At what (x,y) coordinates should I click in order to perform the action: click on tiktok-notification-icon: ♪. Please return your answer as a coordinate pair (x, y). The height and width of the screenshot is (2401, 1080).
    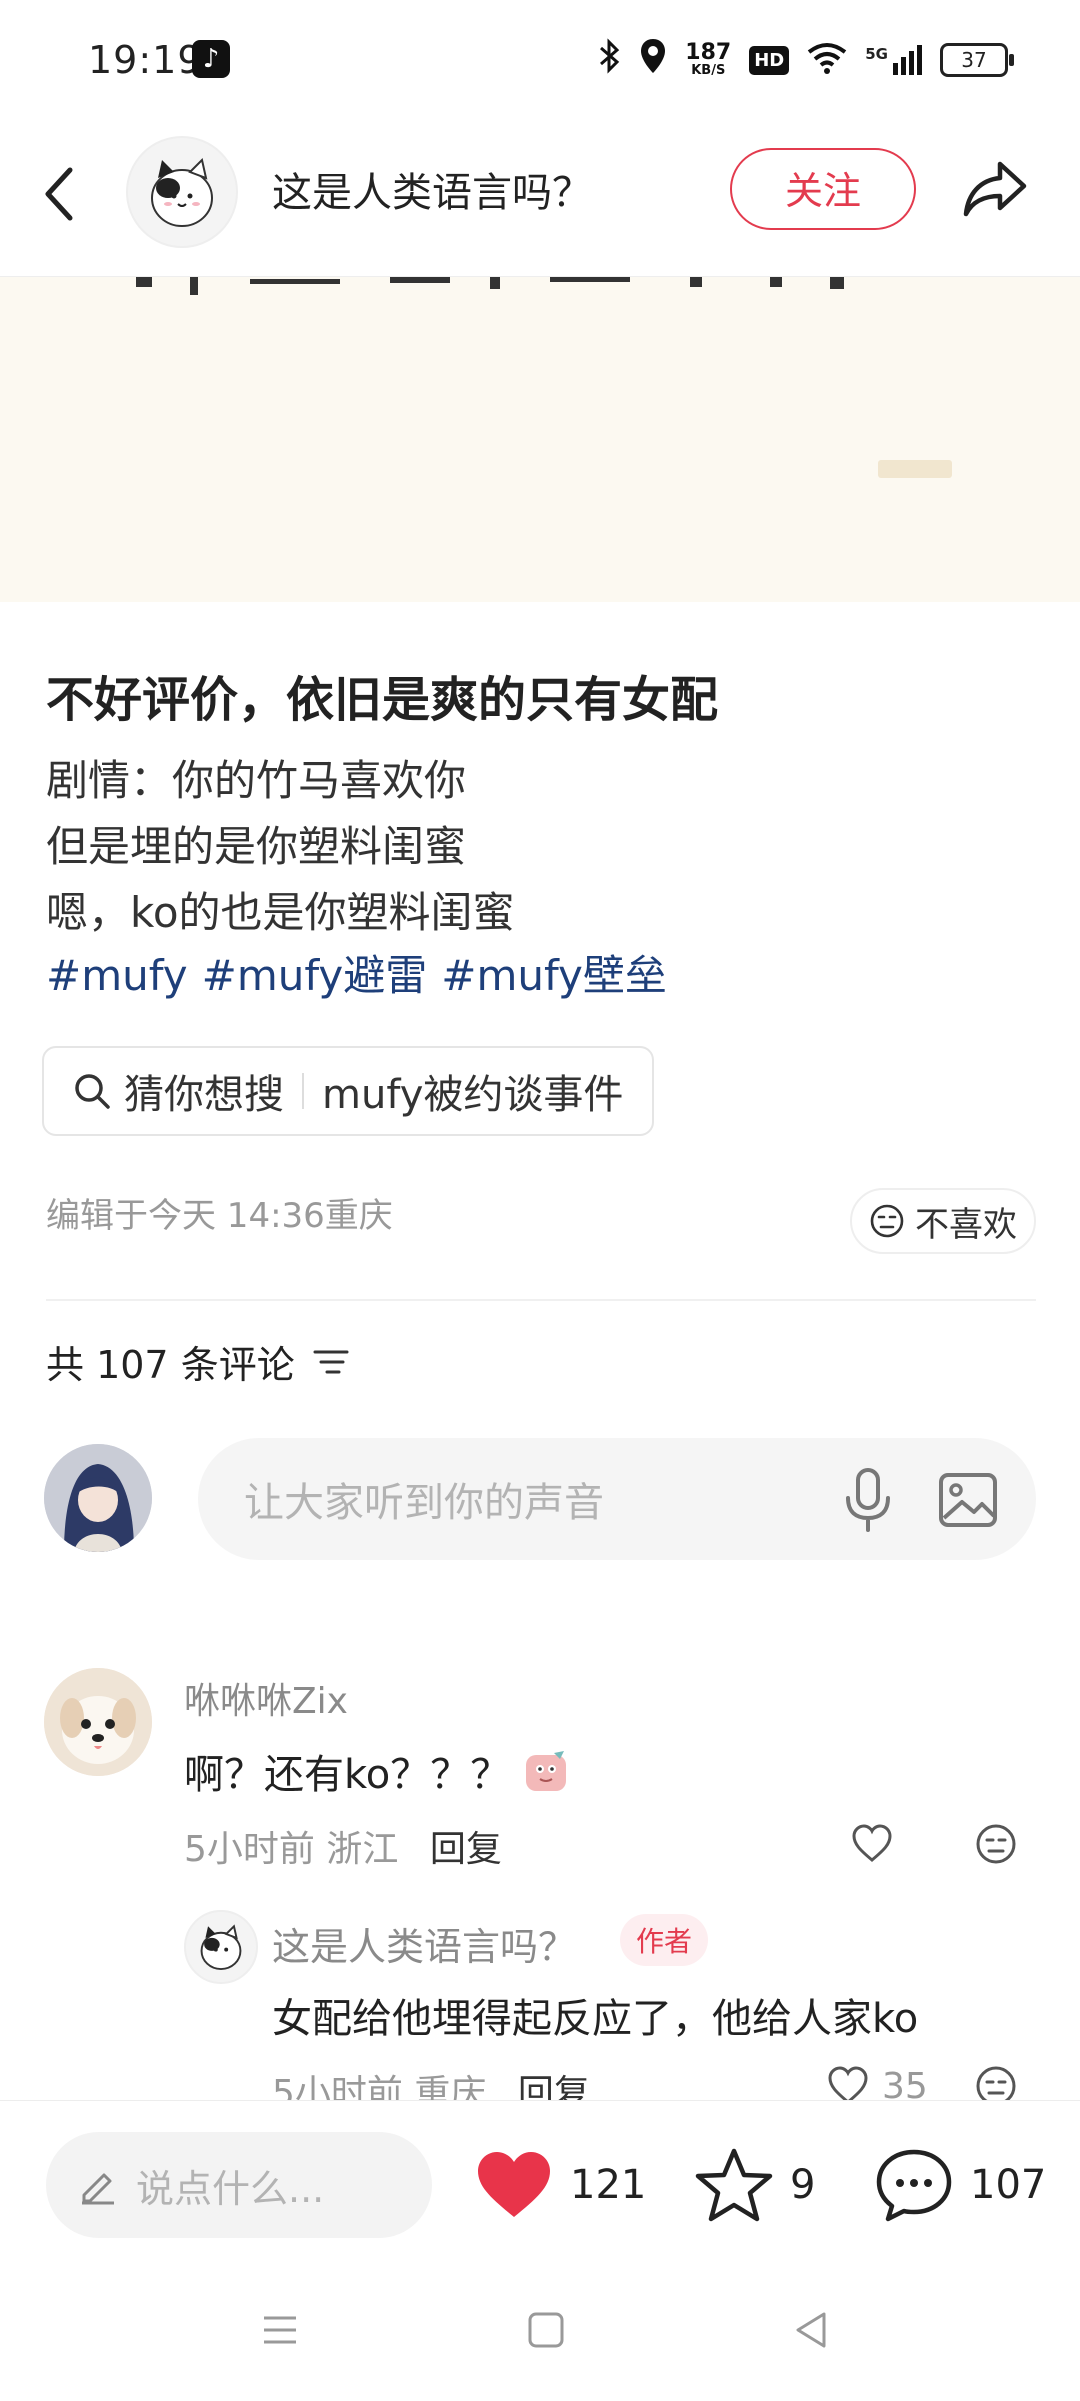
    Looking at the image, I should click on (211, 59).